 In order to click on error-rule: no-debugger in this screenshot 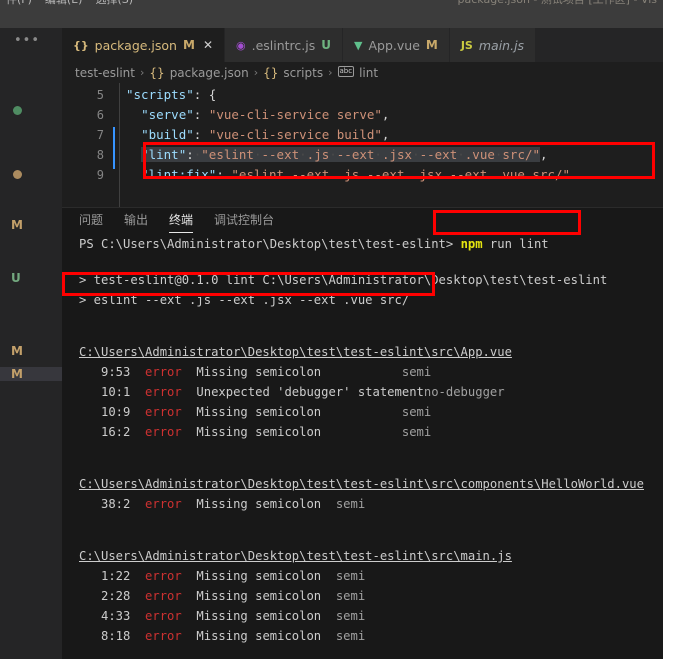, I will do `click(464, 392)`.